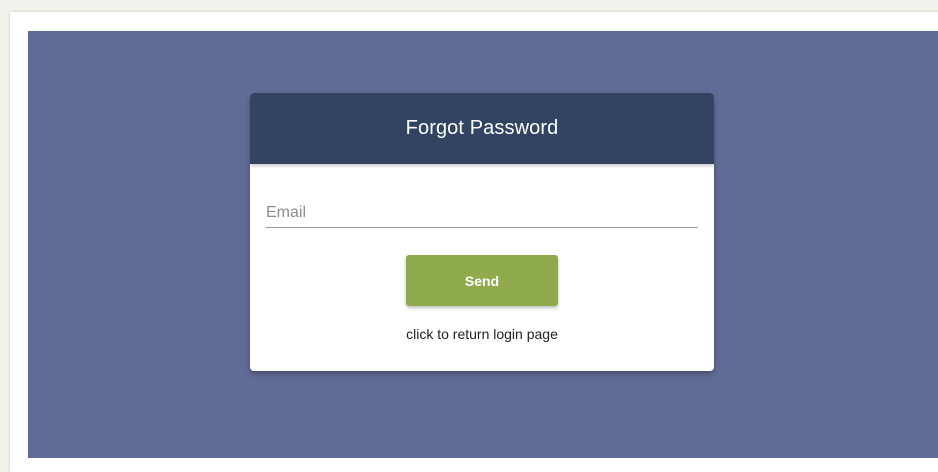 This screenshot has height=472, width=938. I want to click on send-button: Send, so click(482, 280).